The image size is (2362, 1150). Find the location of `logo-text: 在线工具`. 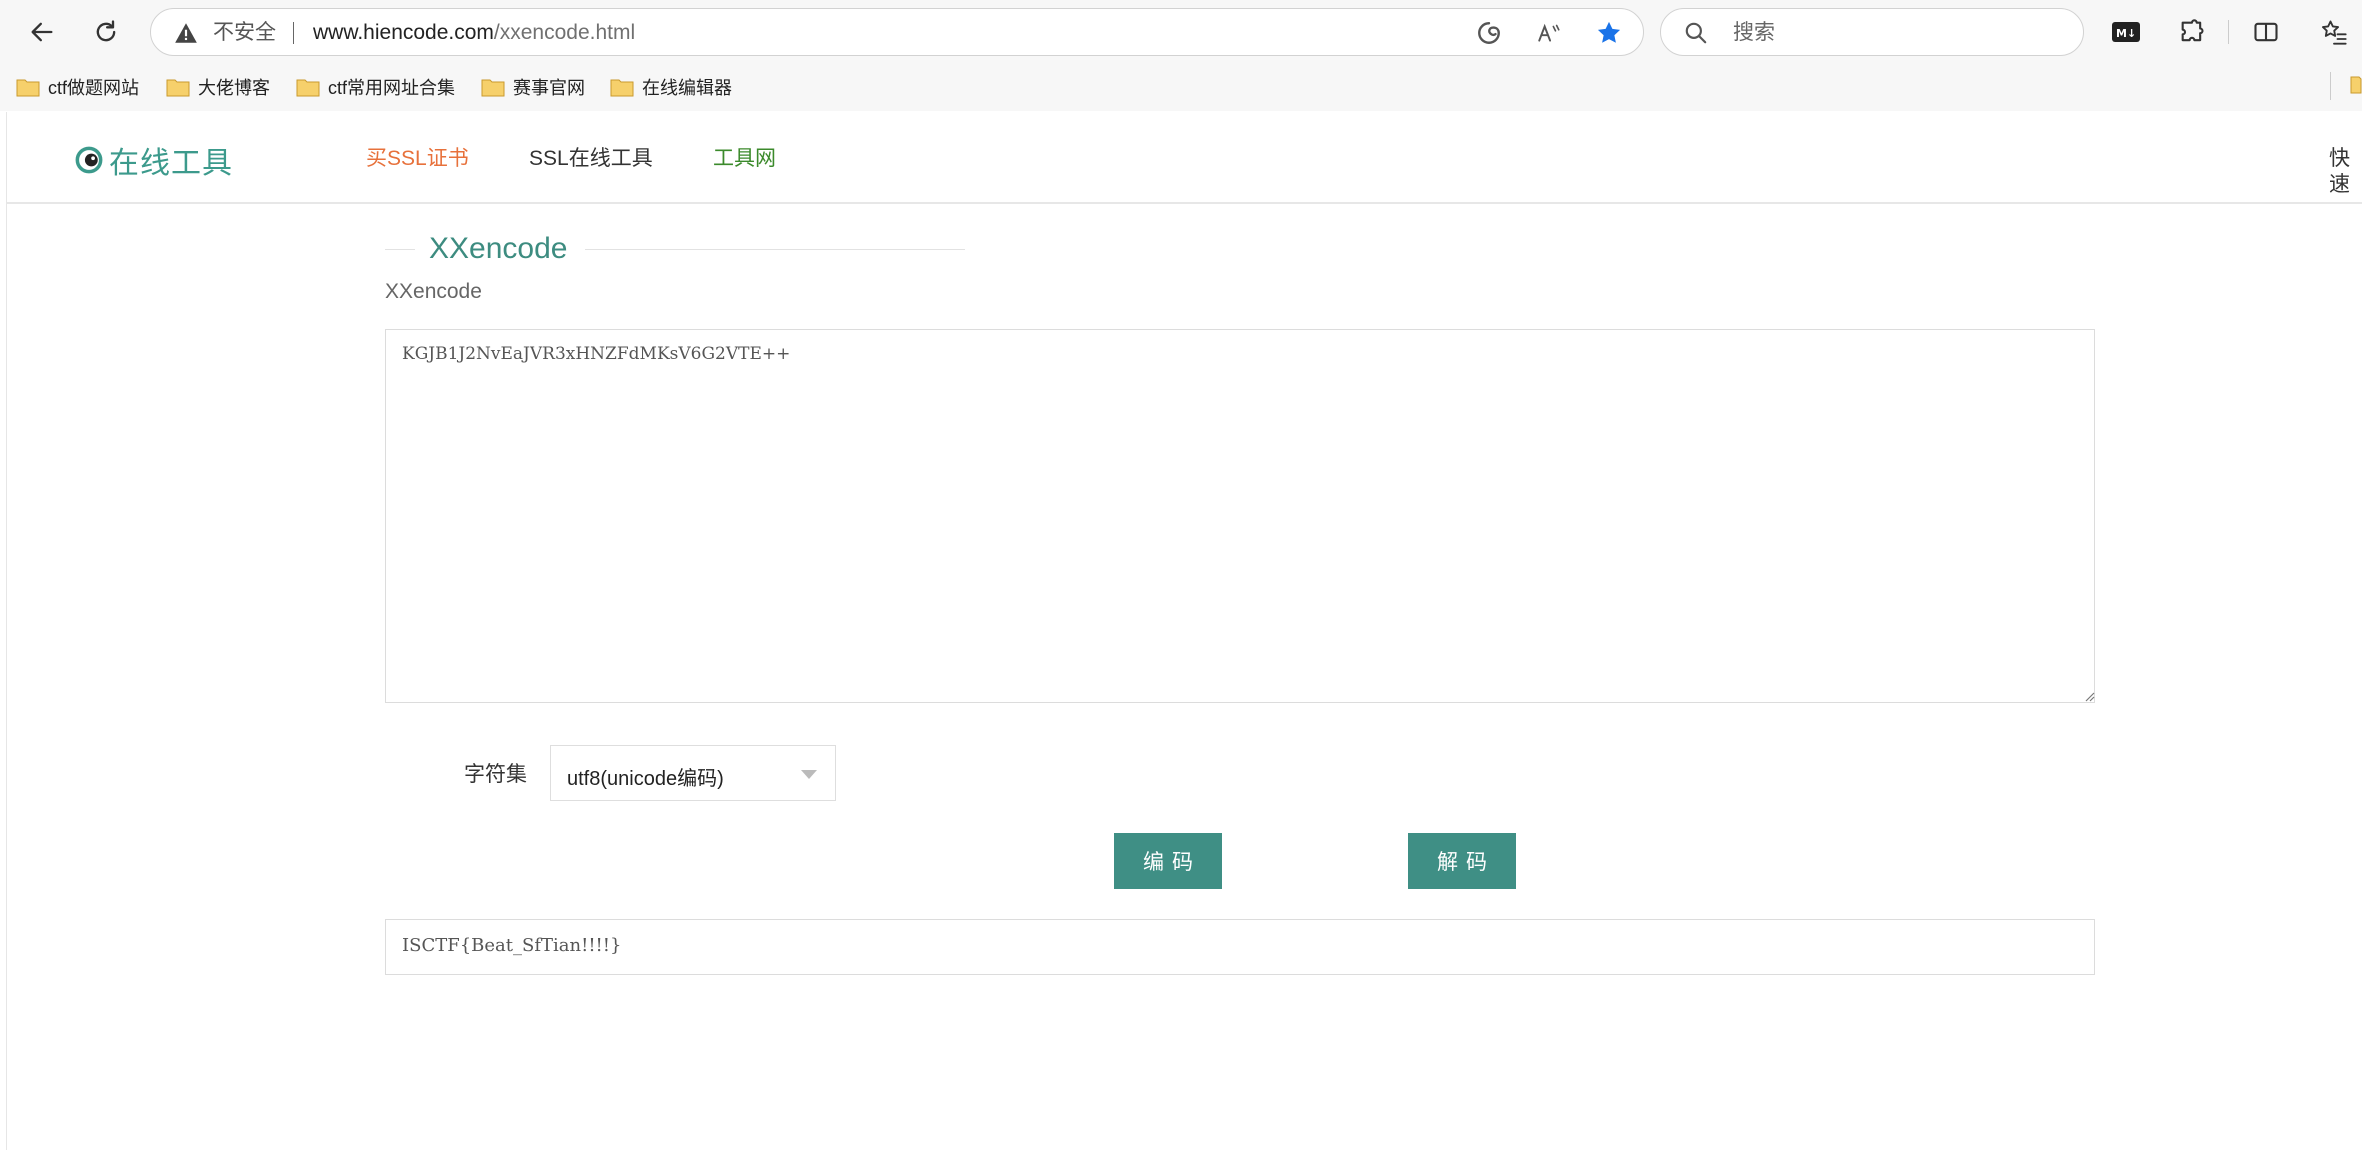

logo-text: 在线工具 is located at coordinates (171, 163).